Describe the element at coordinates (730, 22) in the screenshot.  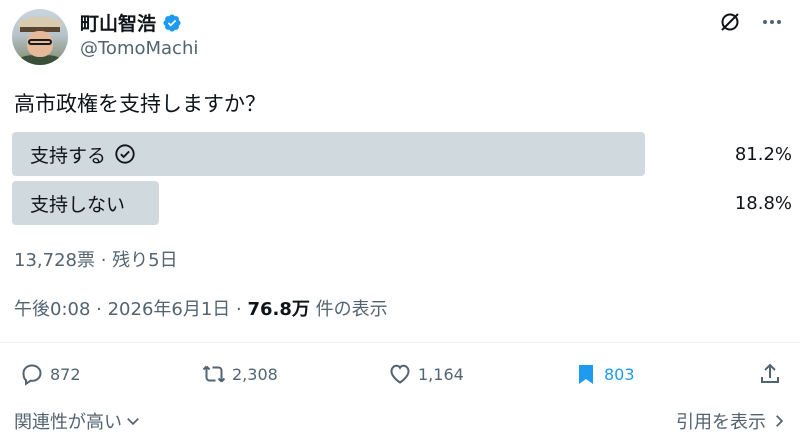
I see `grok-icon` at that location.